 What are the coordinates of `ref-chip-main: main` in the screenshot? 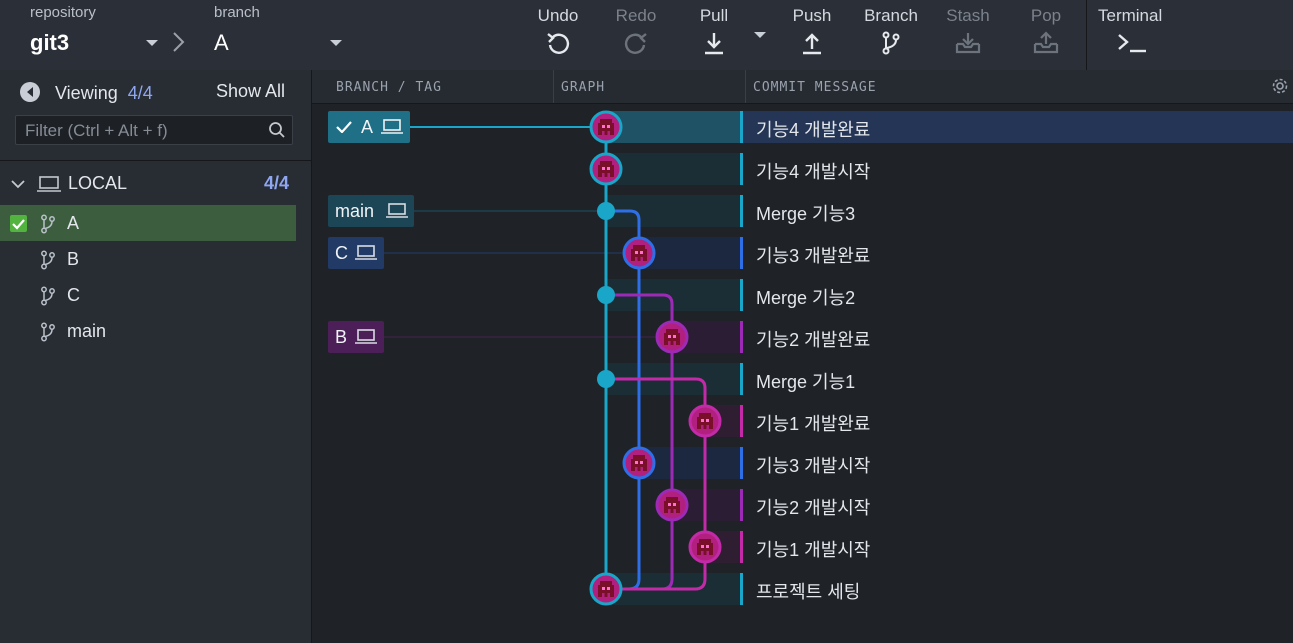 It's located at (371, 211).